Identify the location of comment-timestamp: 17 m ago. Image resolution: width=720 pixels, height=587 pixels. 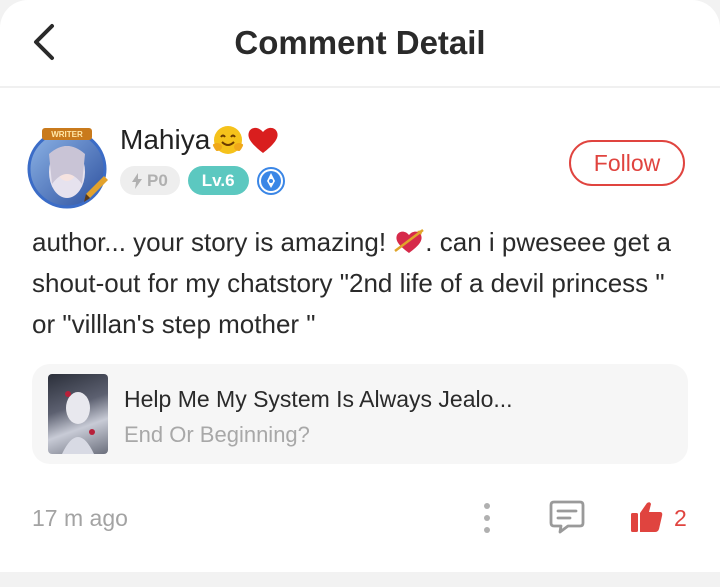
(80, 518).